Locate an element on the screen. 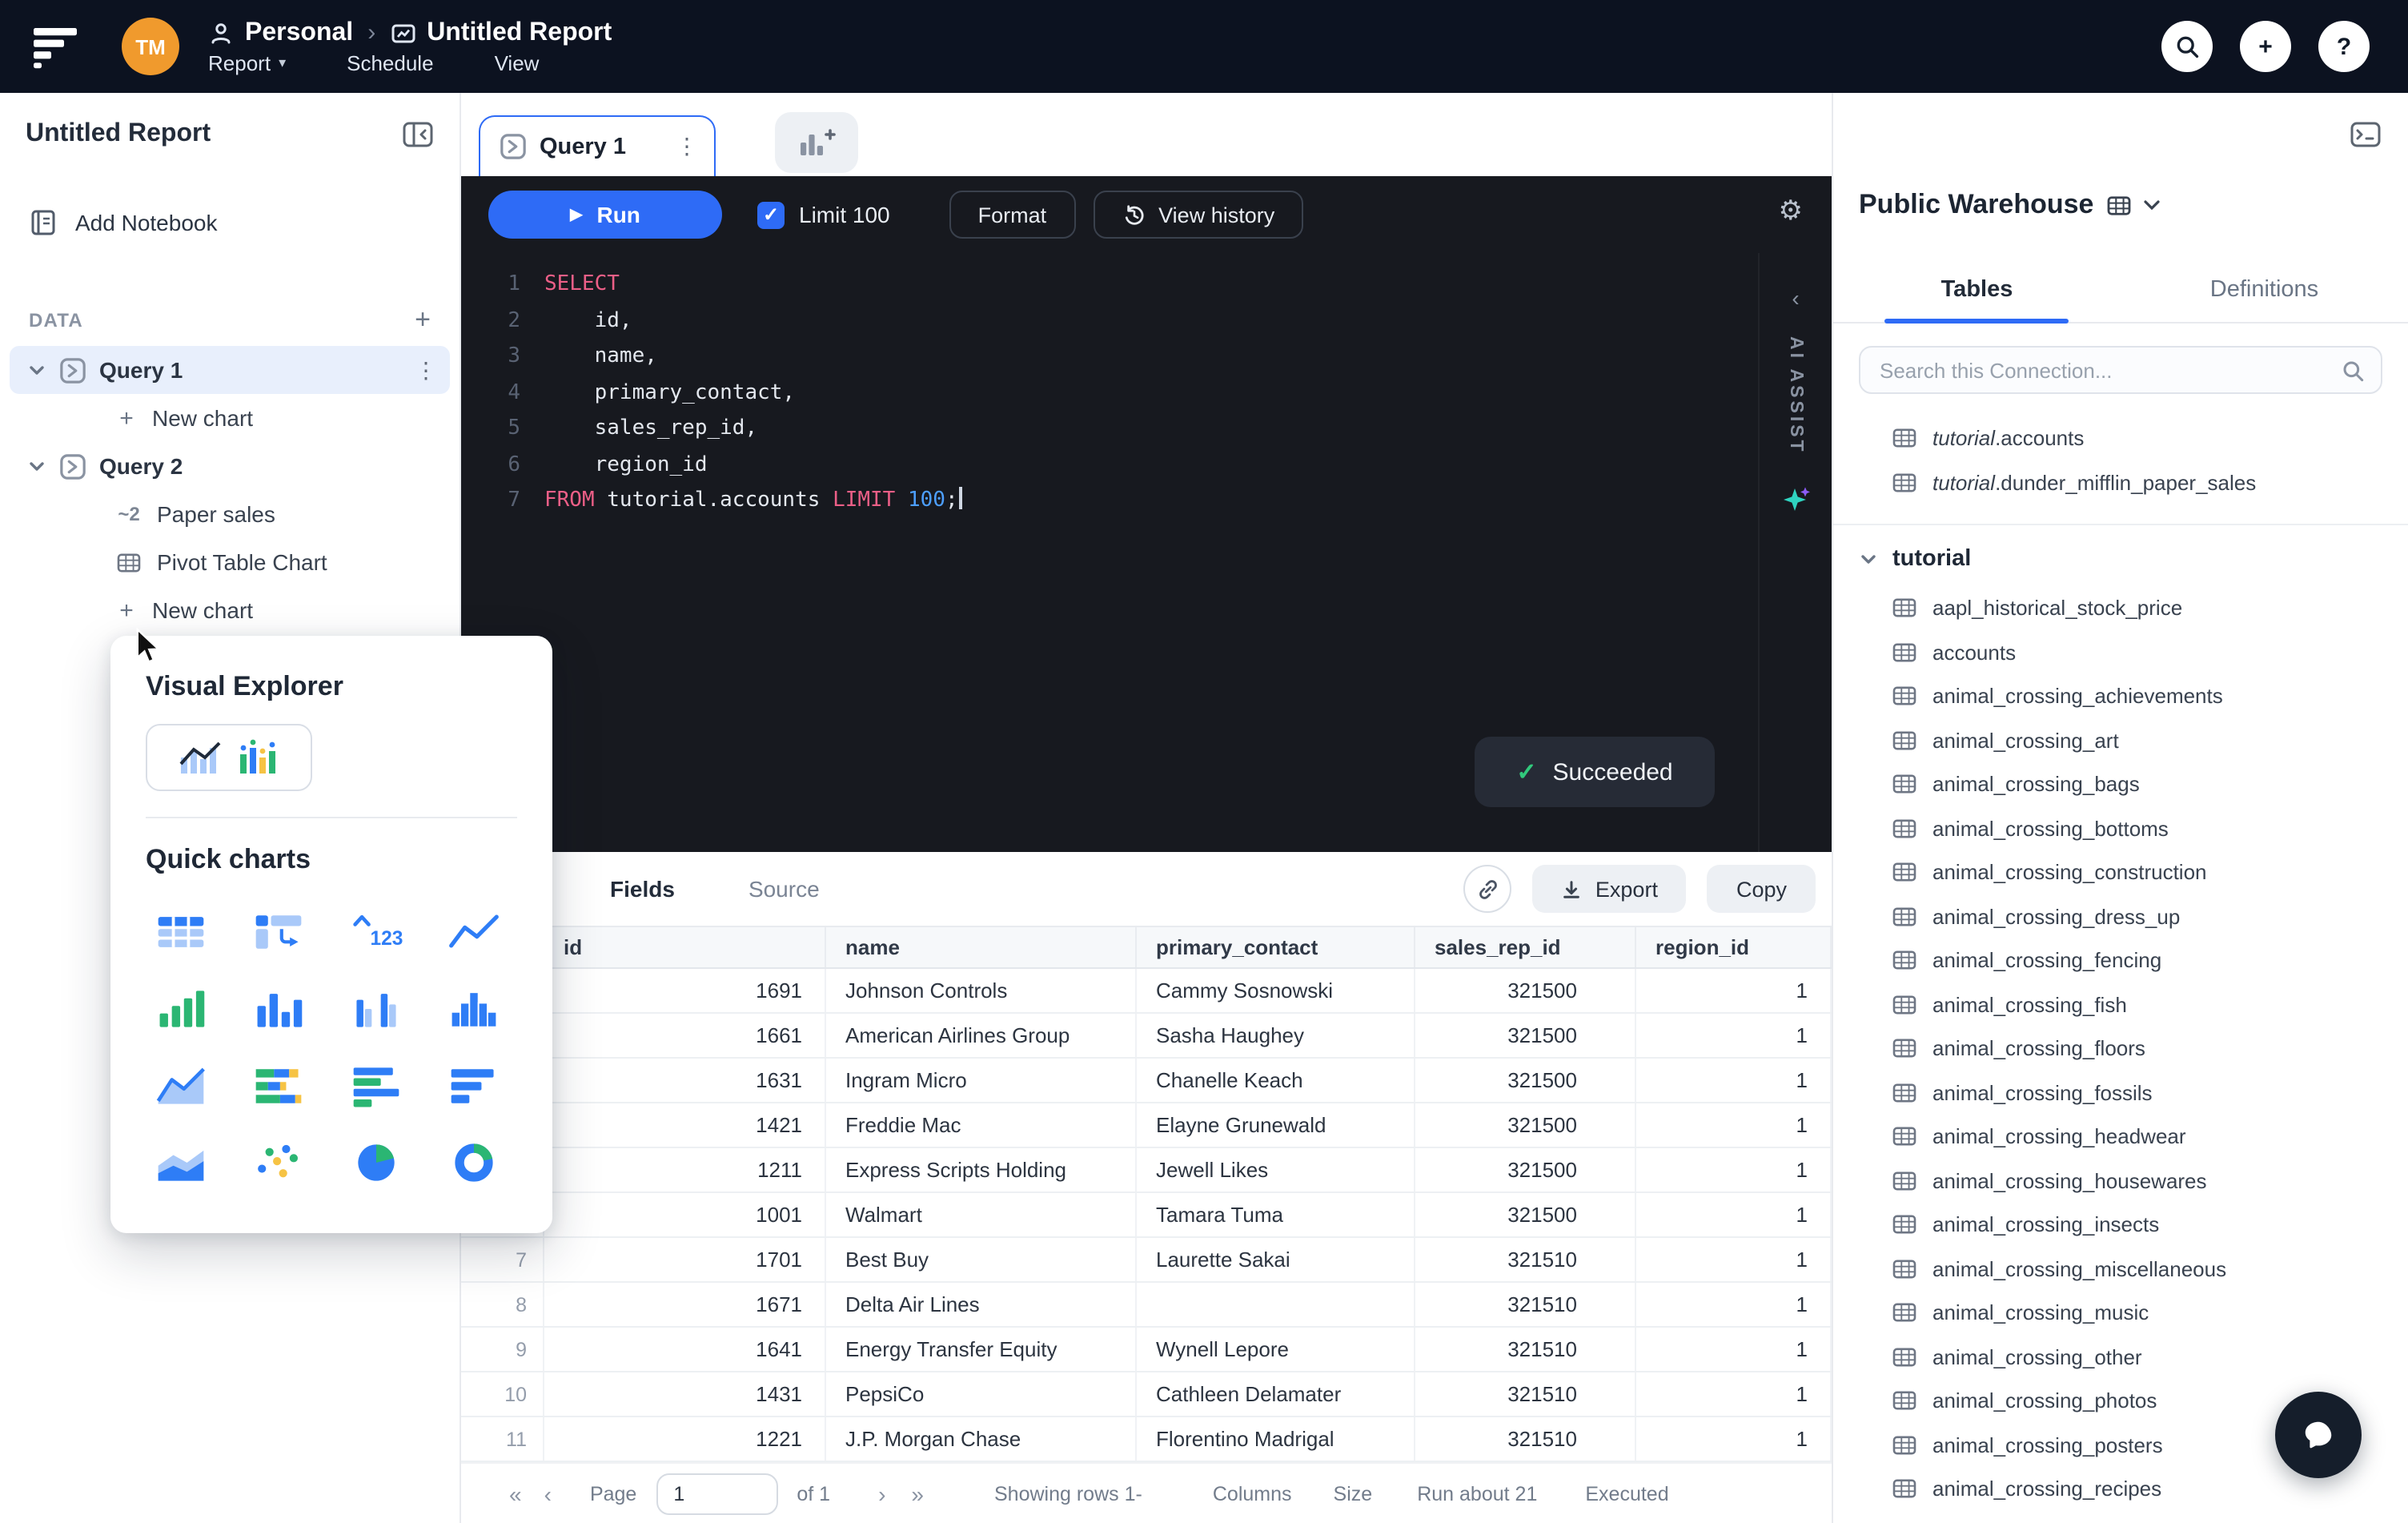 The height and width of the screenshot is (1523, 2408). export-button: Export is located at coordinates (1609, 889).